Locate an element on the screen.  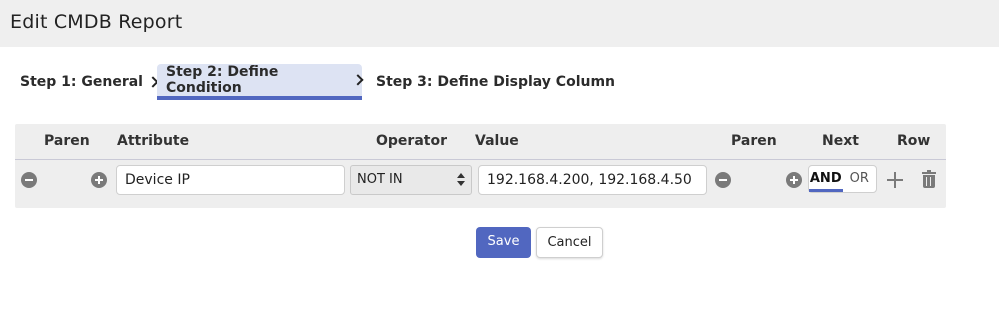
add-close-paren-icon is located at coordinates (794, 180).